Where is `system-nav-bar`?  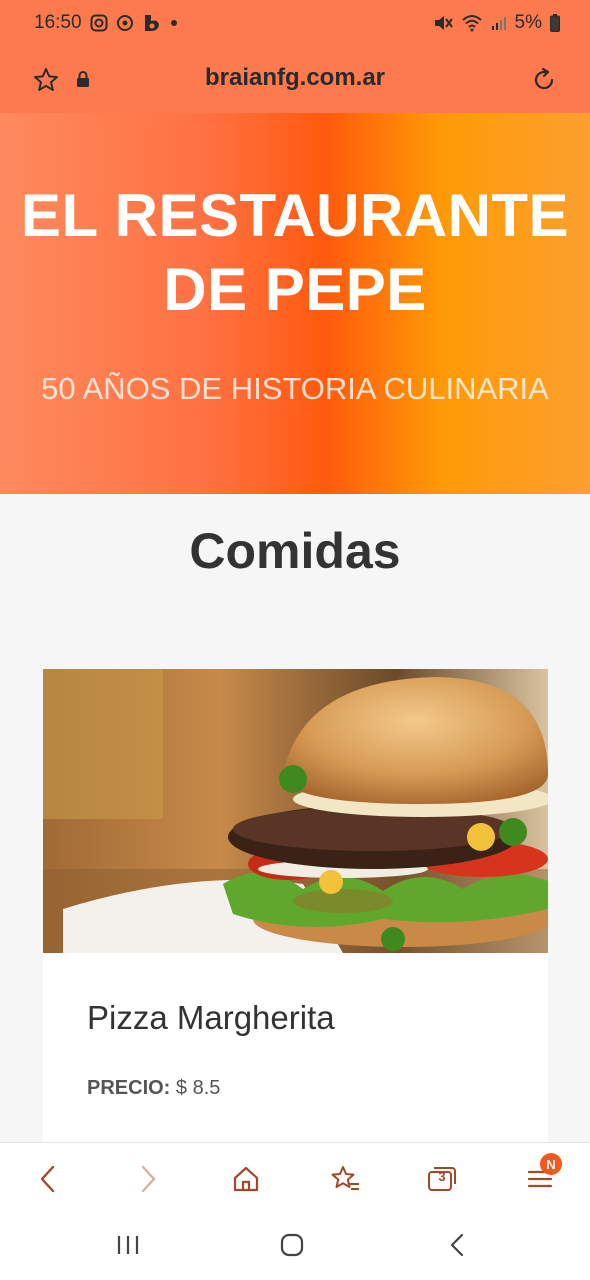 system-nav-bar is located at coordinates (295, 1247).